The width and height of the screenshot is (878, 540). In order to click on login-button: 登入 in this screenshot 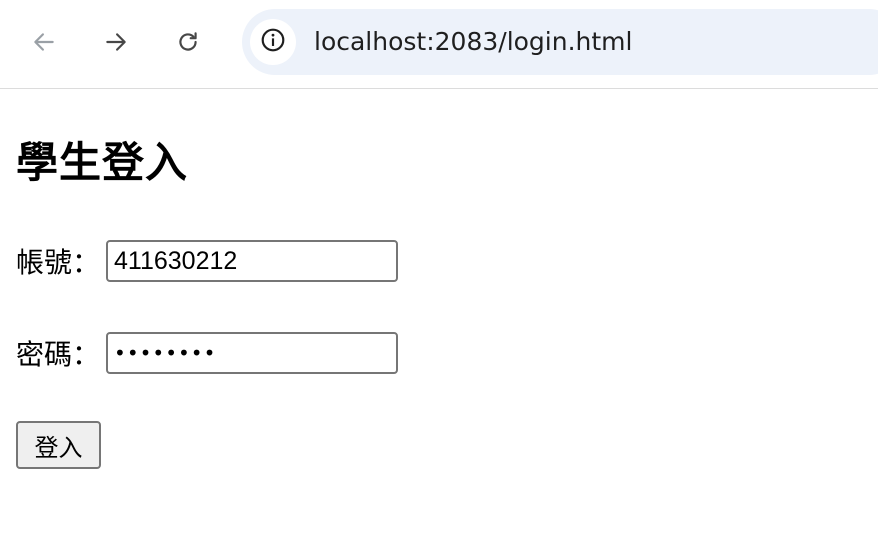, I will do `click(58, 445)`.